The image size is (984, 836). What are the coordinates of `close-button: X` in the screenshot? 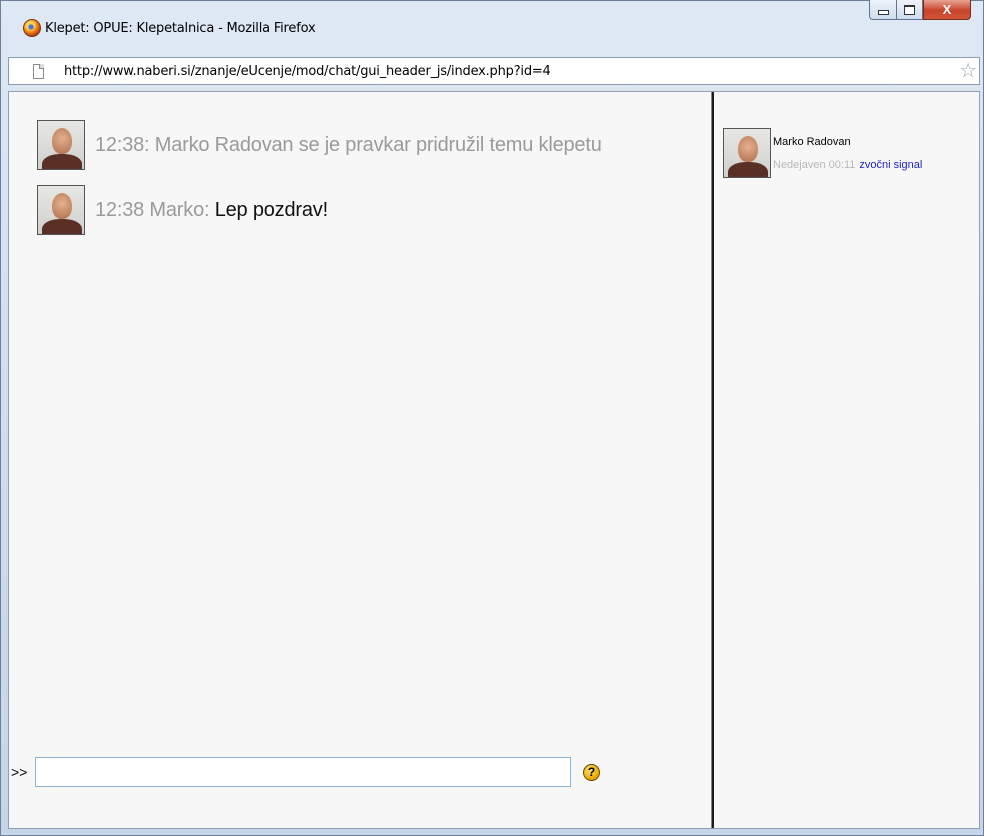 It's located at (947, 10).